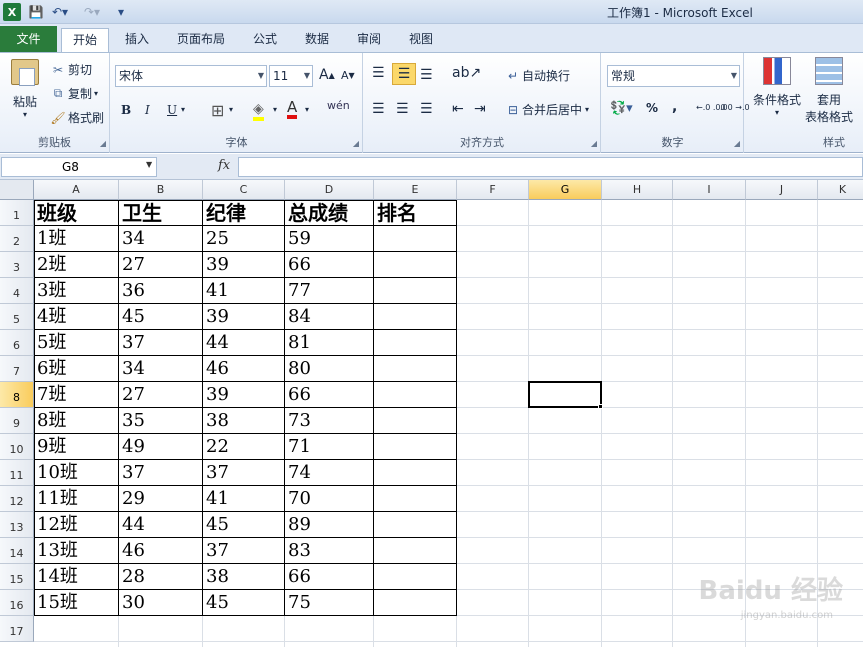 This screenshot has width=863, height=647. I want to click on clipboard-launcher-icon: ◢, so click(103, 143).